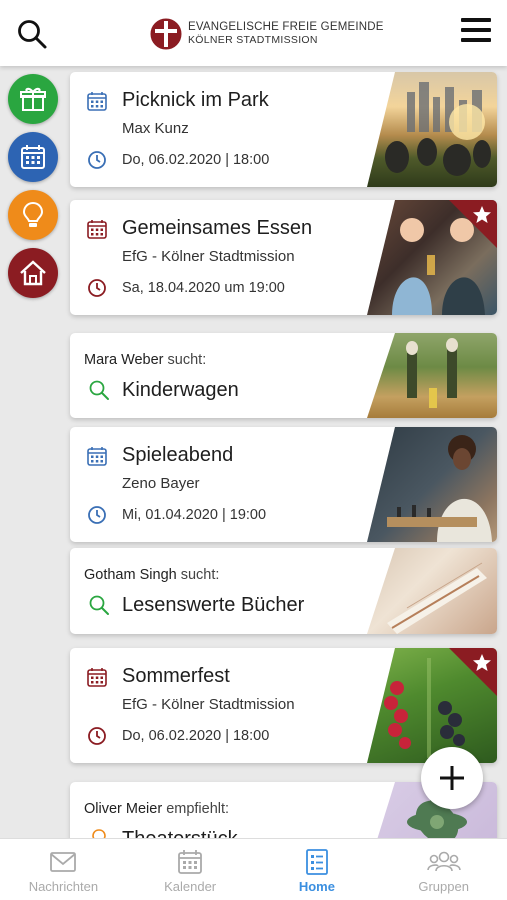 The image size is (507, 900). I want to click on plus-icon, so click(452, 778).